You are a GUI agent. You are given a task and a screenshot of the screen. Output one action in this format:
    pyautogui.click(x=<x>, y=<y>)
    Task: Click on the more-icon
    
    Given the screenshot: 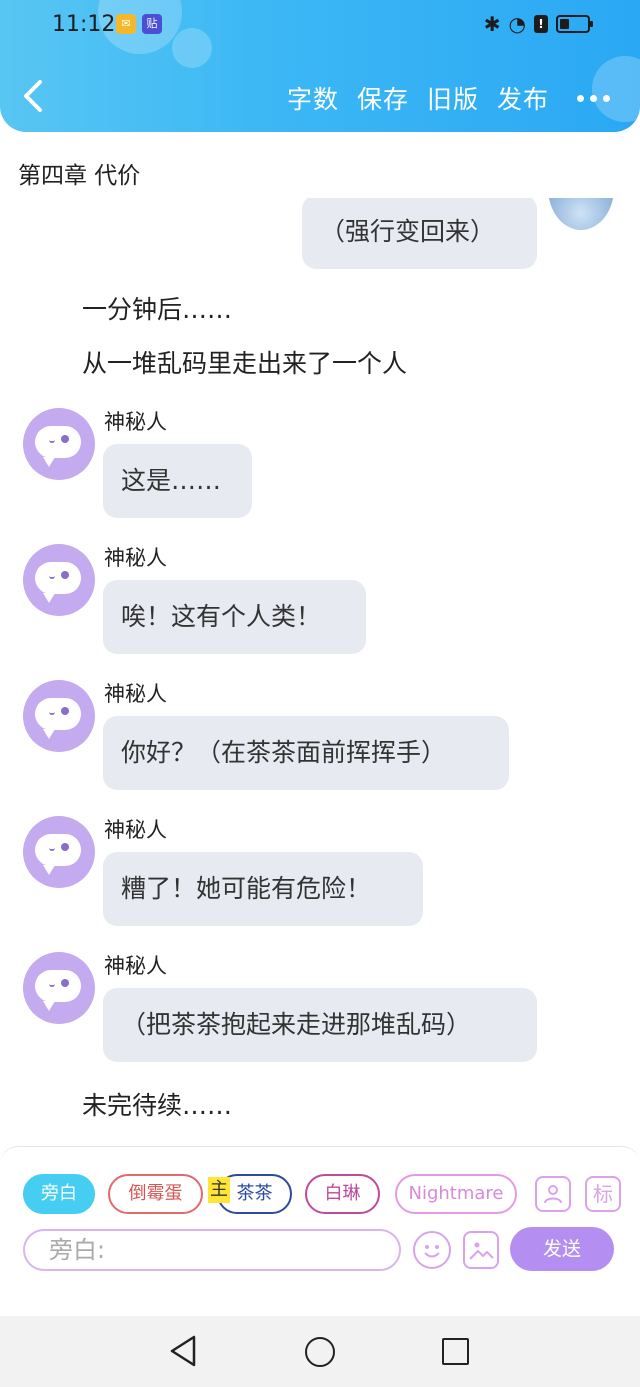 What is the action you would take?
    pyautogui.click(x=593, y=98)
    